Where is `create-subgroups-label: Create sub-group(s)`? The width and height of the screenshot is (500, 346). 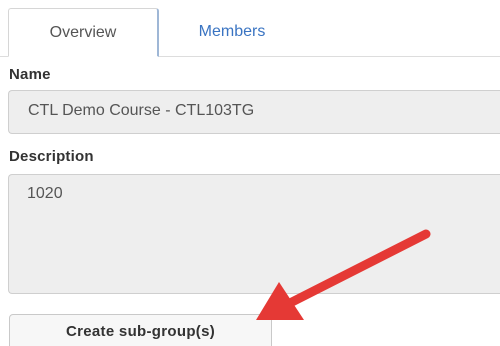 create-subgroups-label: Create sub-group(s) is located at coordinates (140, 331).